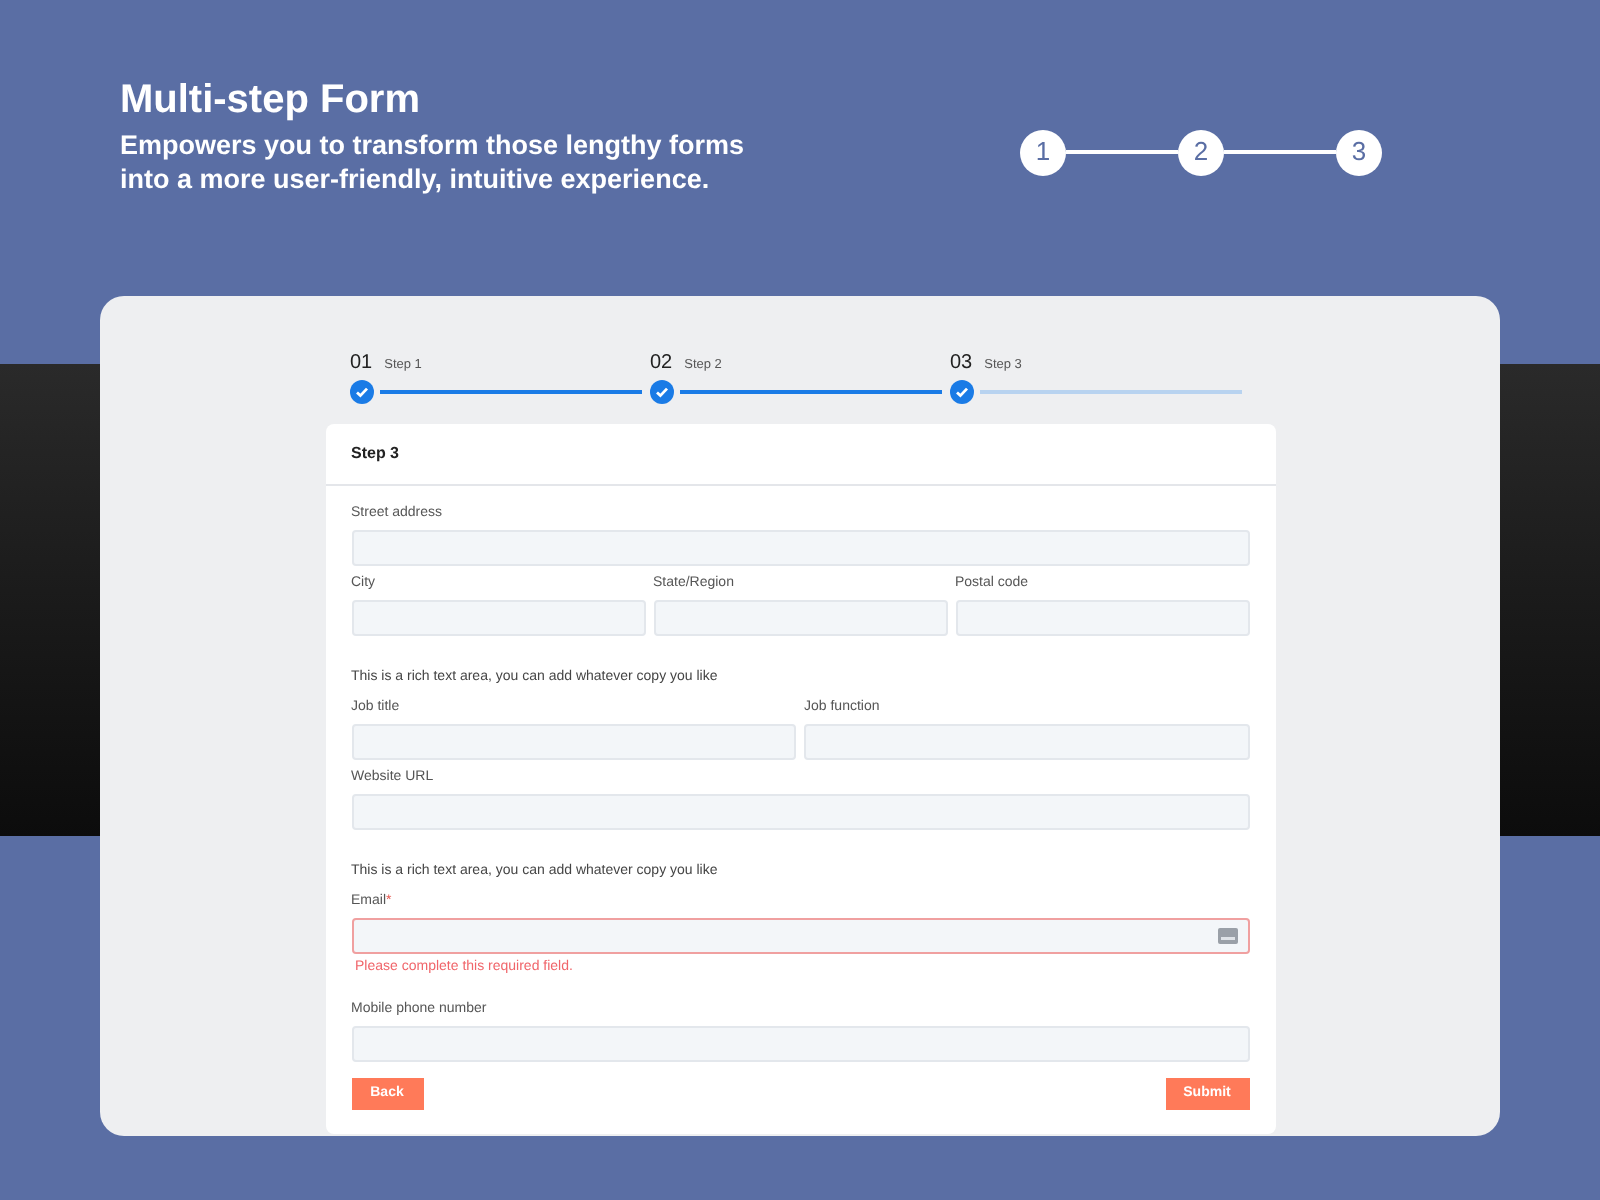 Image resolution: width=1600 pixels, height=1200 pixels. I want to click on step-number: 01, so click(361, 364).